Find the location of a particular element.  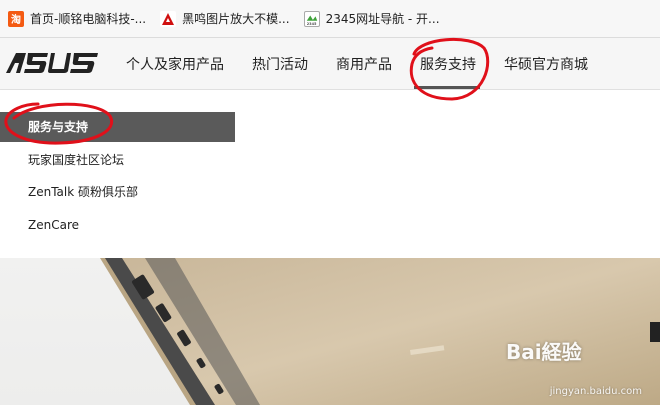

nav-hot-events: 热门活动 is located at coordinates (280, 64).